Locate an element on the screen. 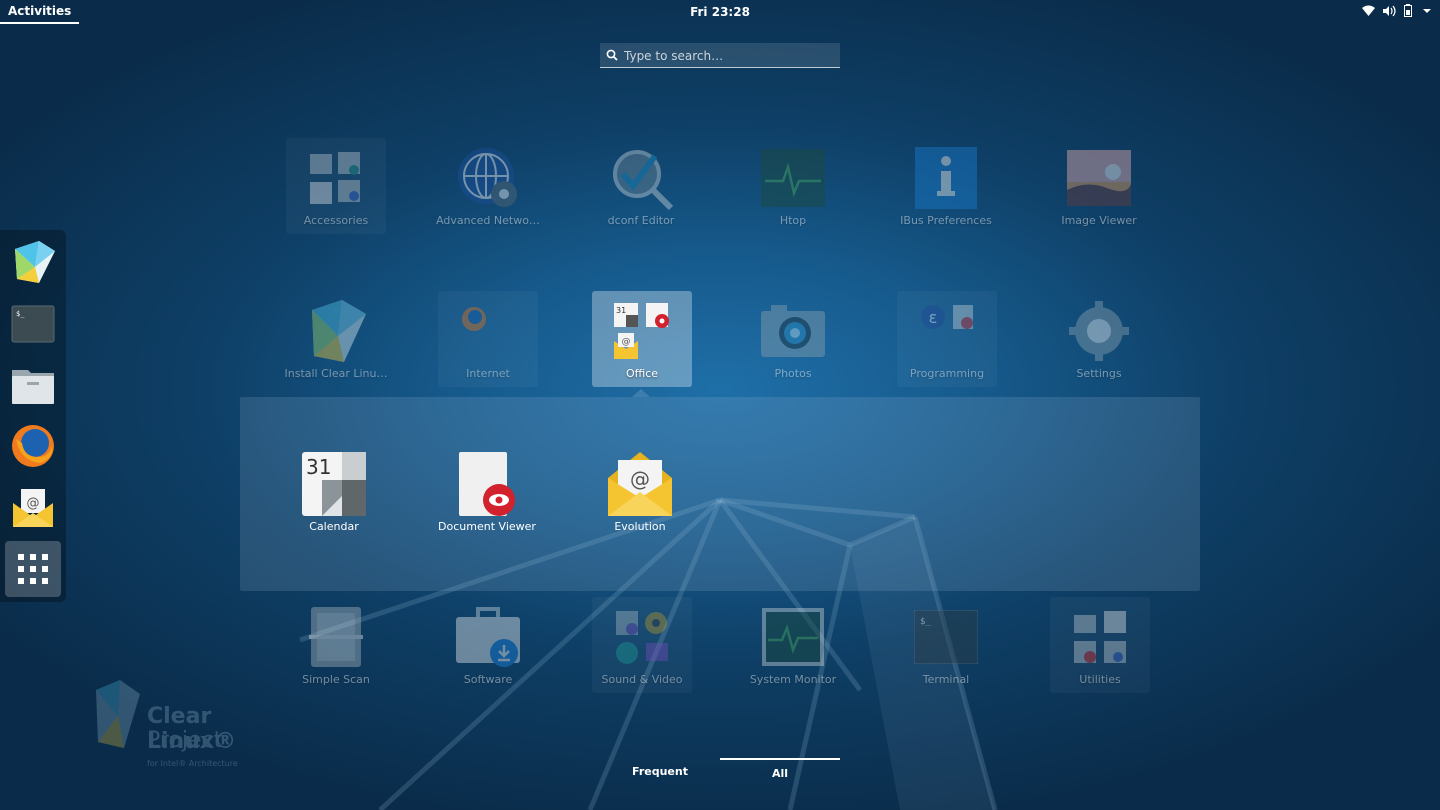 This screenshot has height=810, width=1440. files-icon is located at coordinates (33, 387).